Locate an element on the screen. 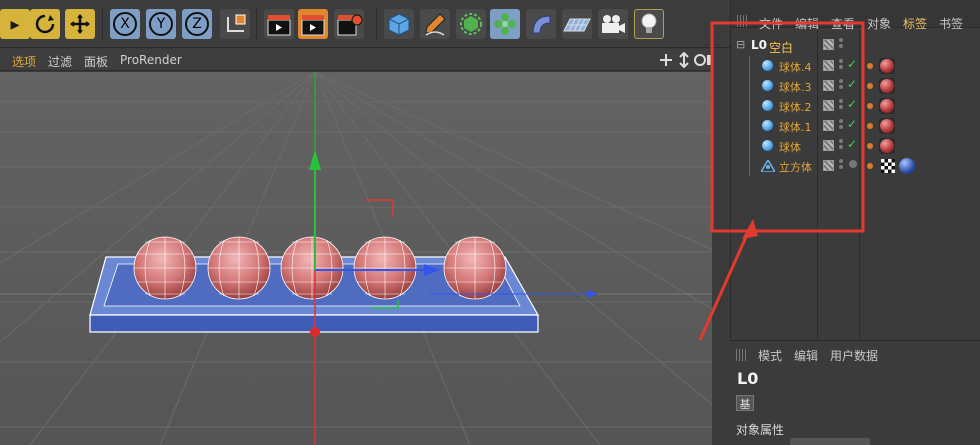 This screenshot has height=445, width=980. rotate-tool-button is located at coordinates (45, 24).